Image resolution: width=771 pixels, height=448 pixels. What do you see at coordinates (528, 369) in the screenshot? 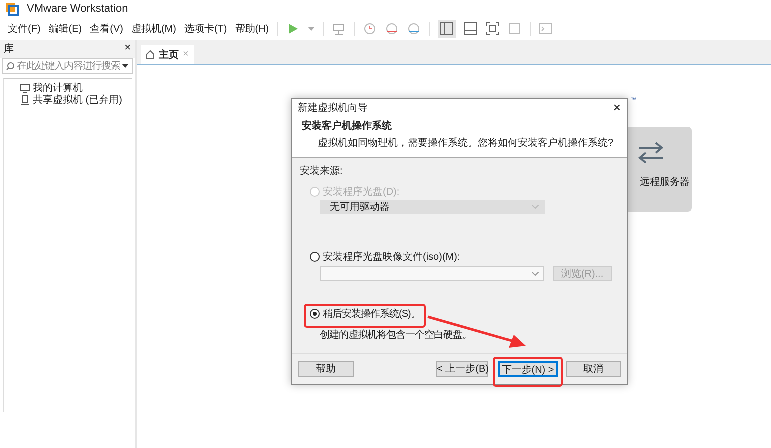
I see `next-button: 下一步(N) >` at bounding box center [528, 369].